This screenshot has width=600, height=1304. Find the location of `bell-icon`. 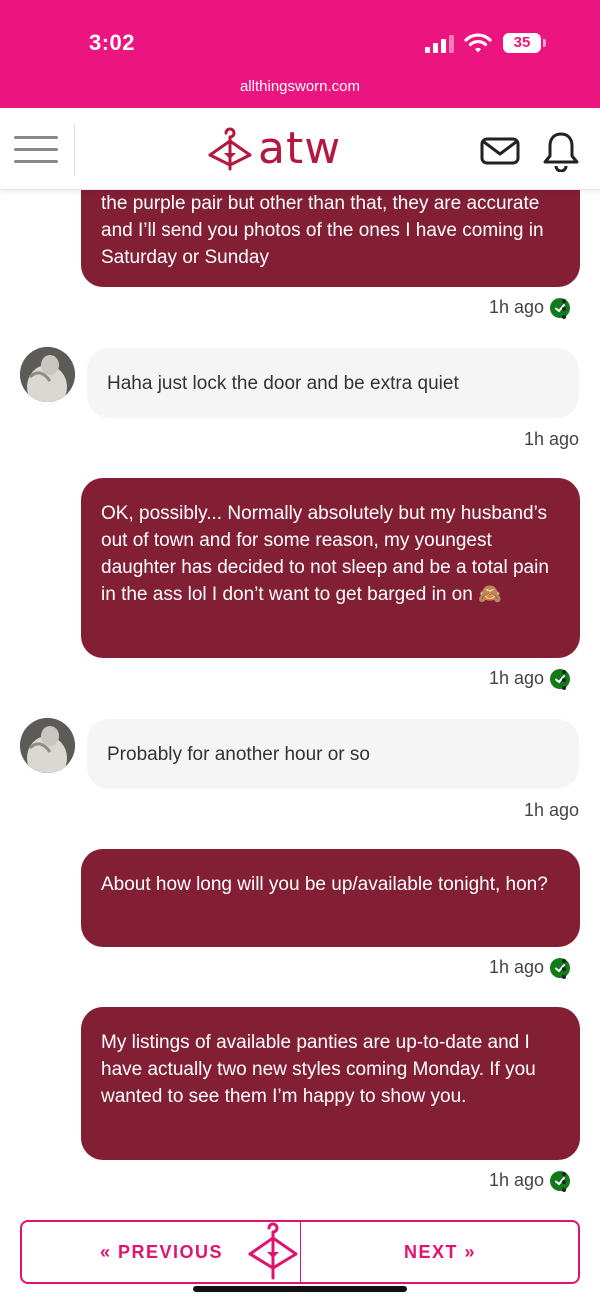

bell-icon is located at coordinates (561, 151).